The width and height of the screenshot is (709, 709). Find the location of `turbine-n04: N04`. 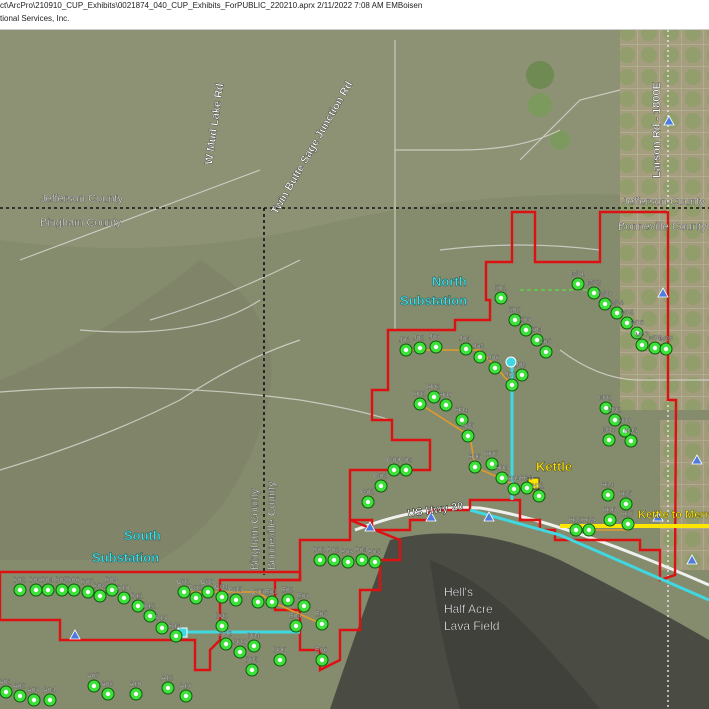

turbine-n04: N04 is located at coordinates (609, 437).